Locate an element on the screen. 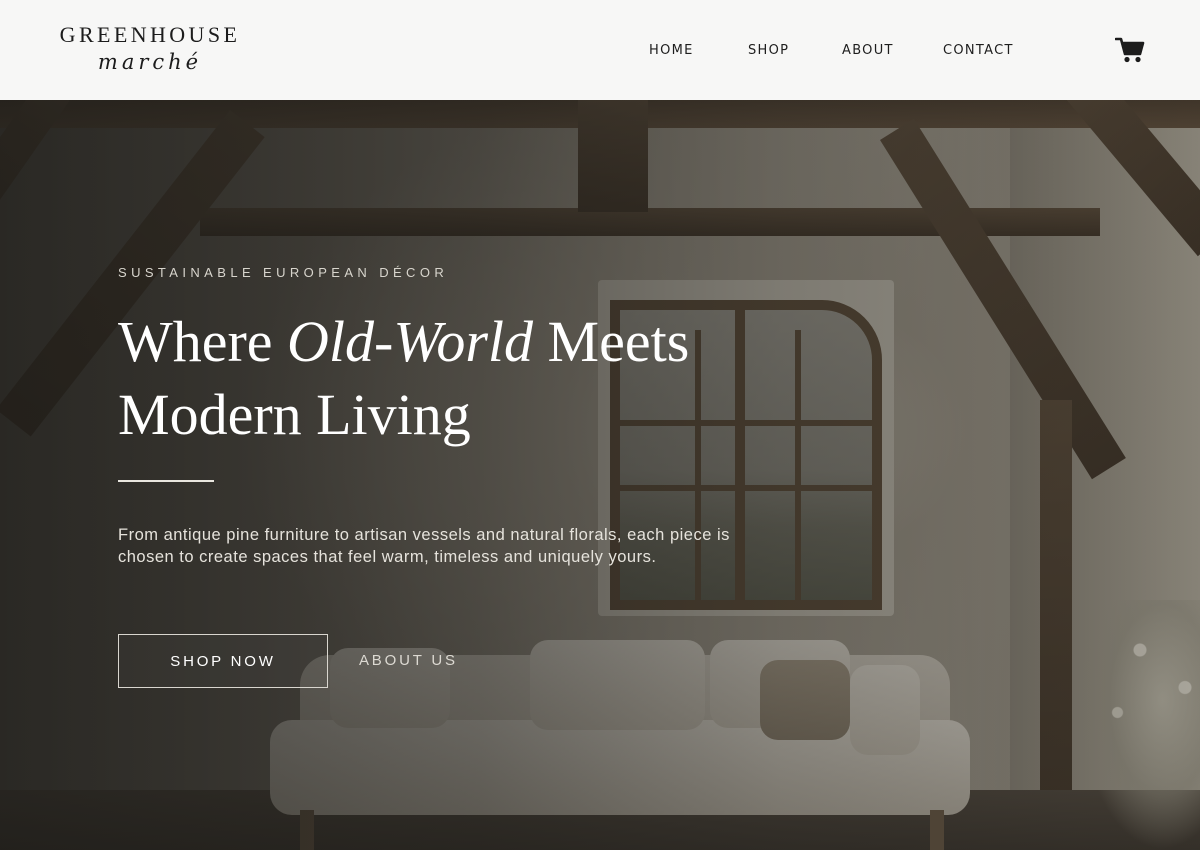 The height and width of the screenshot is (850, 1200). shopping-cart-icon is located at coordinates (1129, 50).